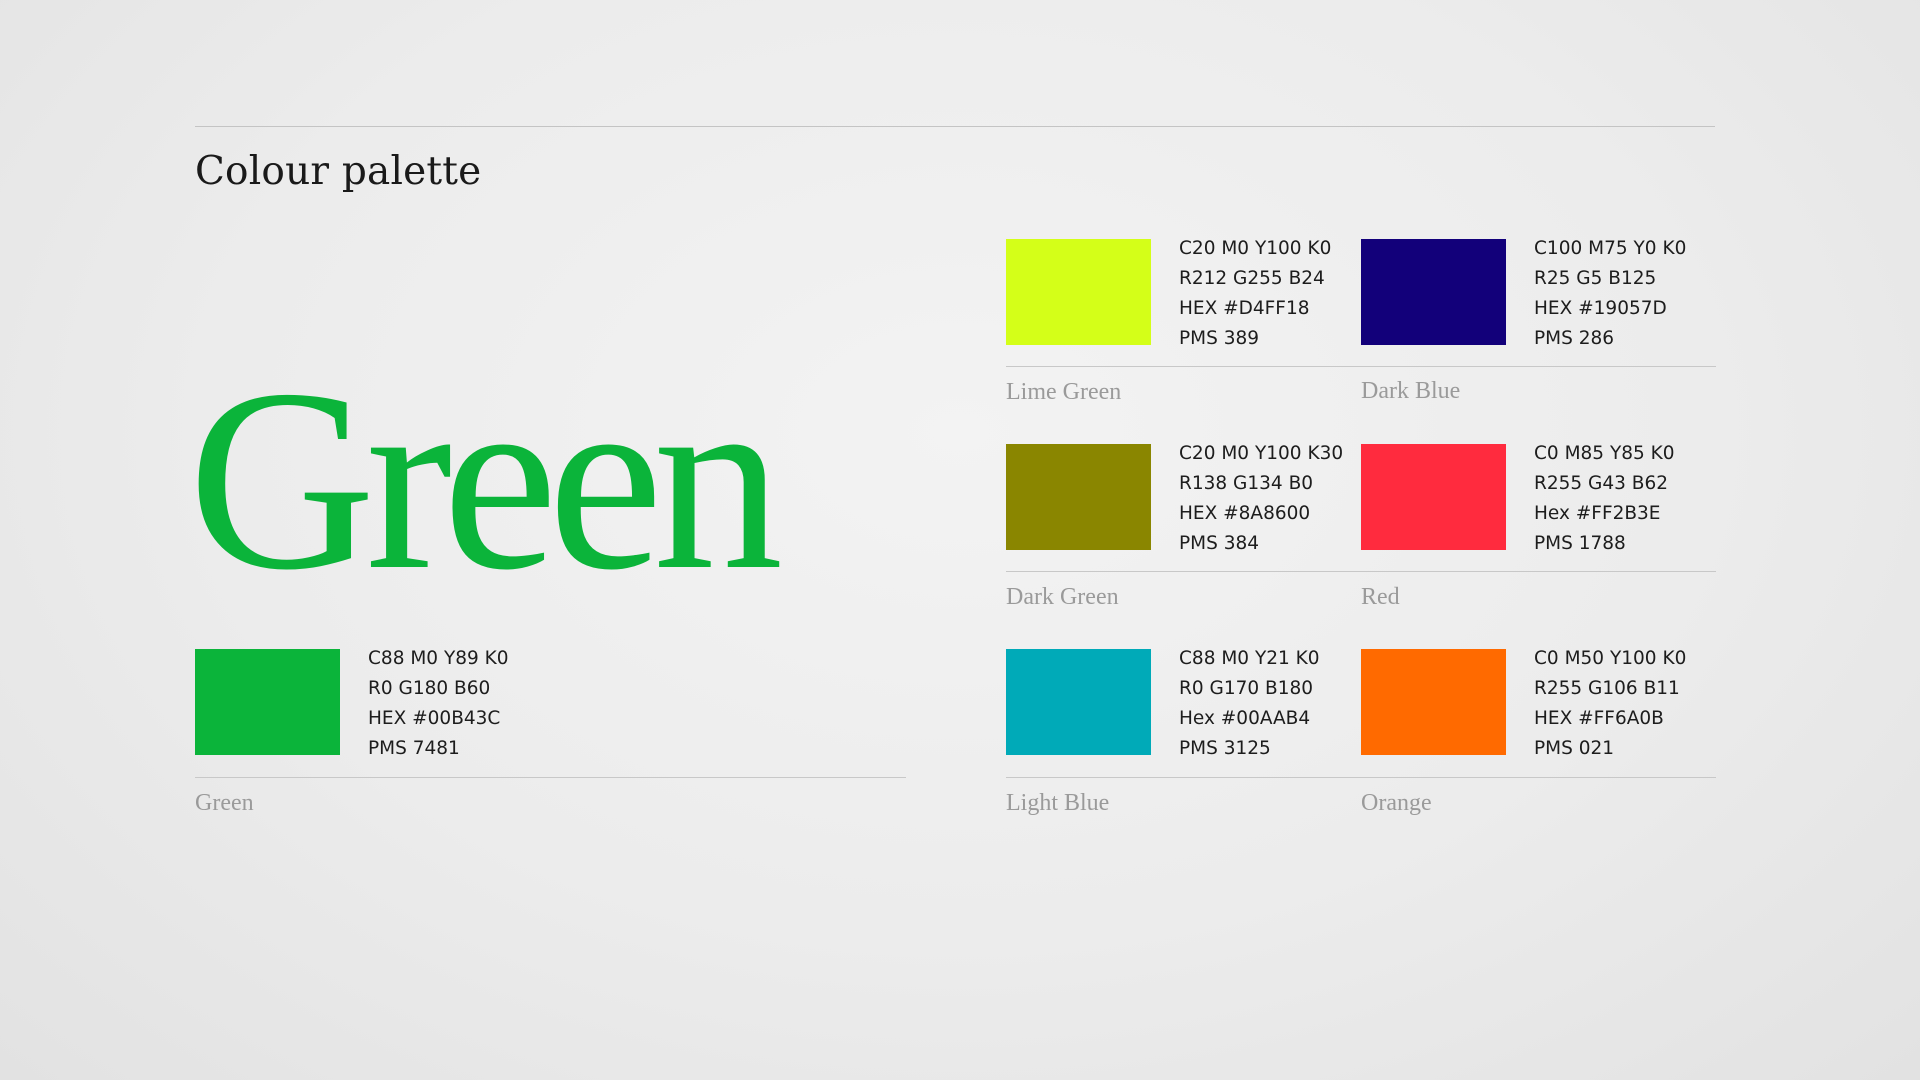 The width and height of the screenshot is (1920, 1080). Describe the element at coordinates (338, 171) in the screenshot. I see `page-title: Colour palette` at that location.